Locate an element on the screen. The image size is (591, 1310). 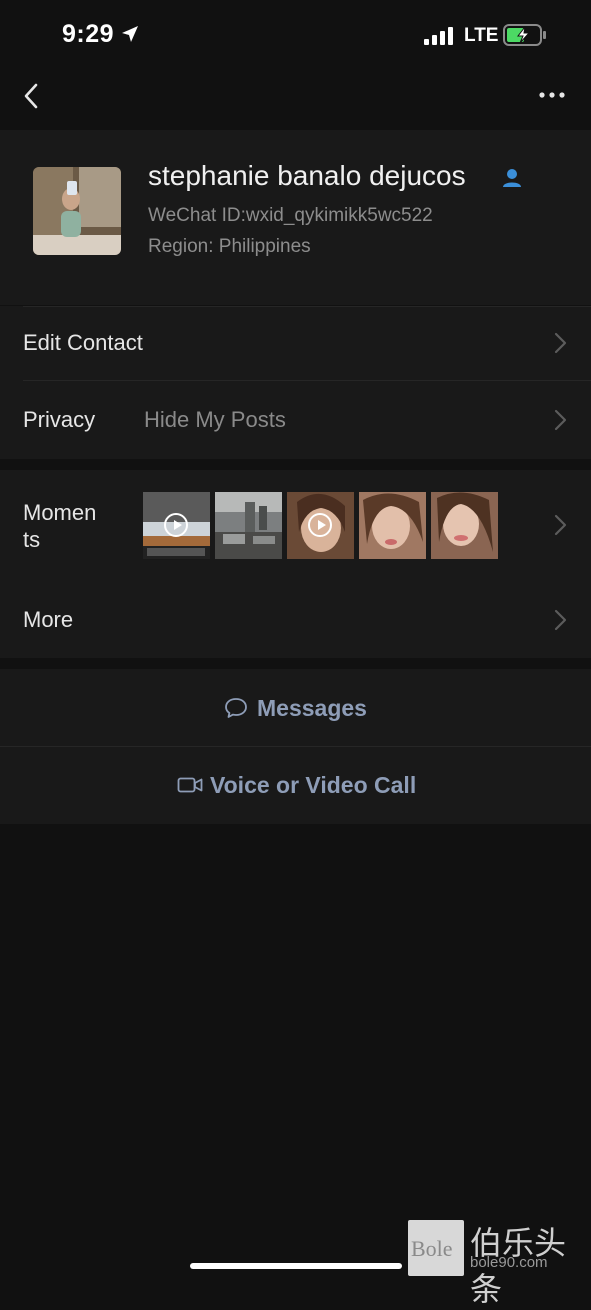
edit-contact-label: Edit Contact is located at coordinates (83, 342).